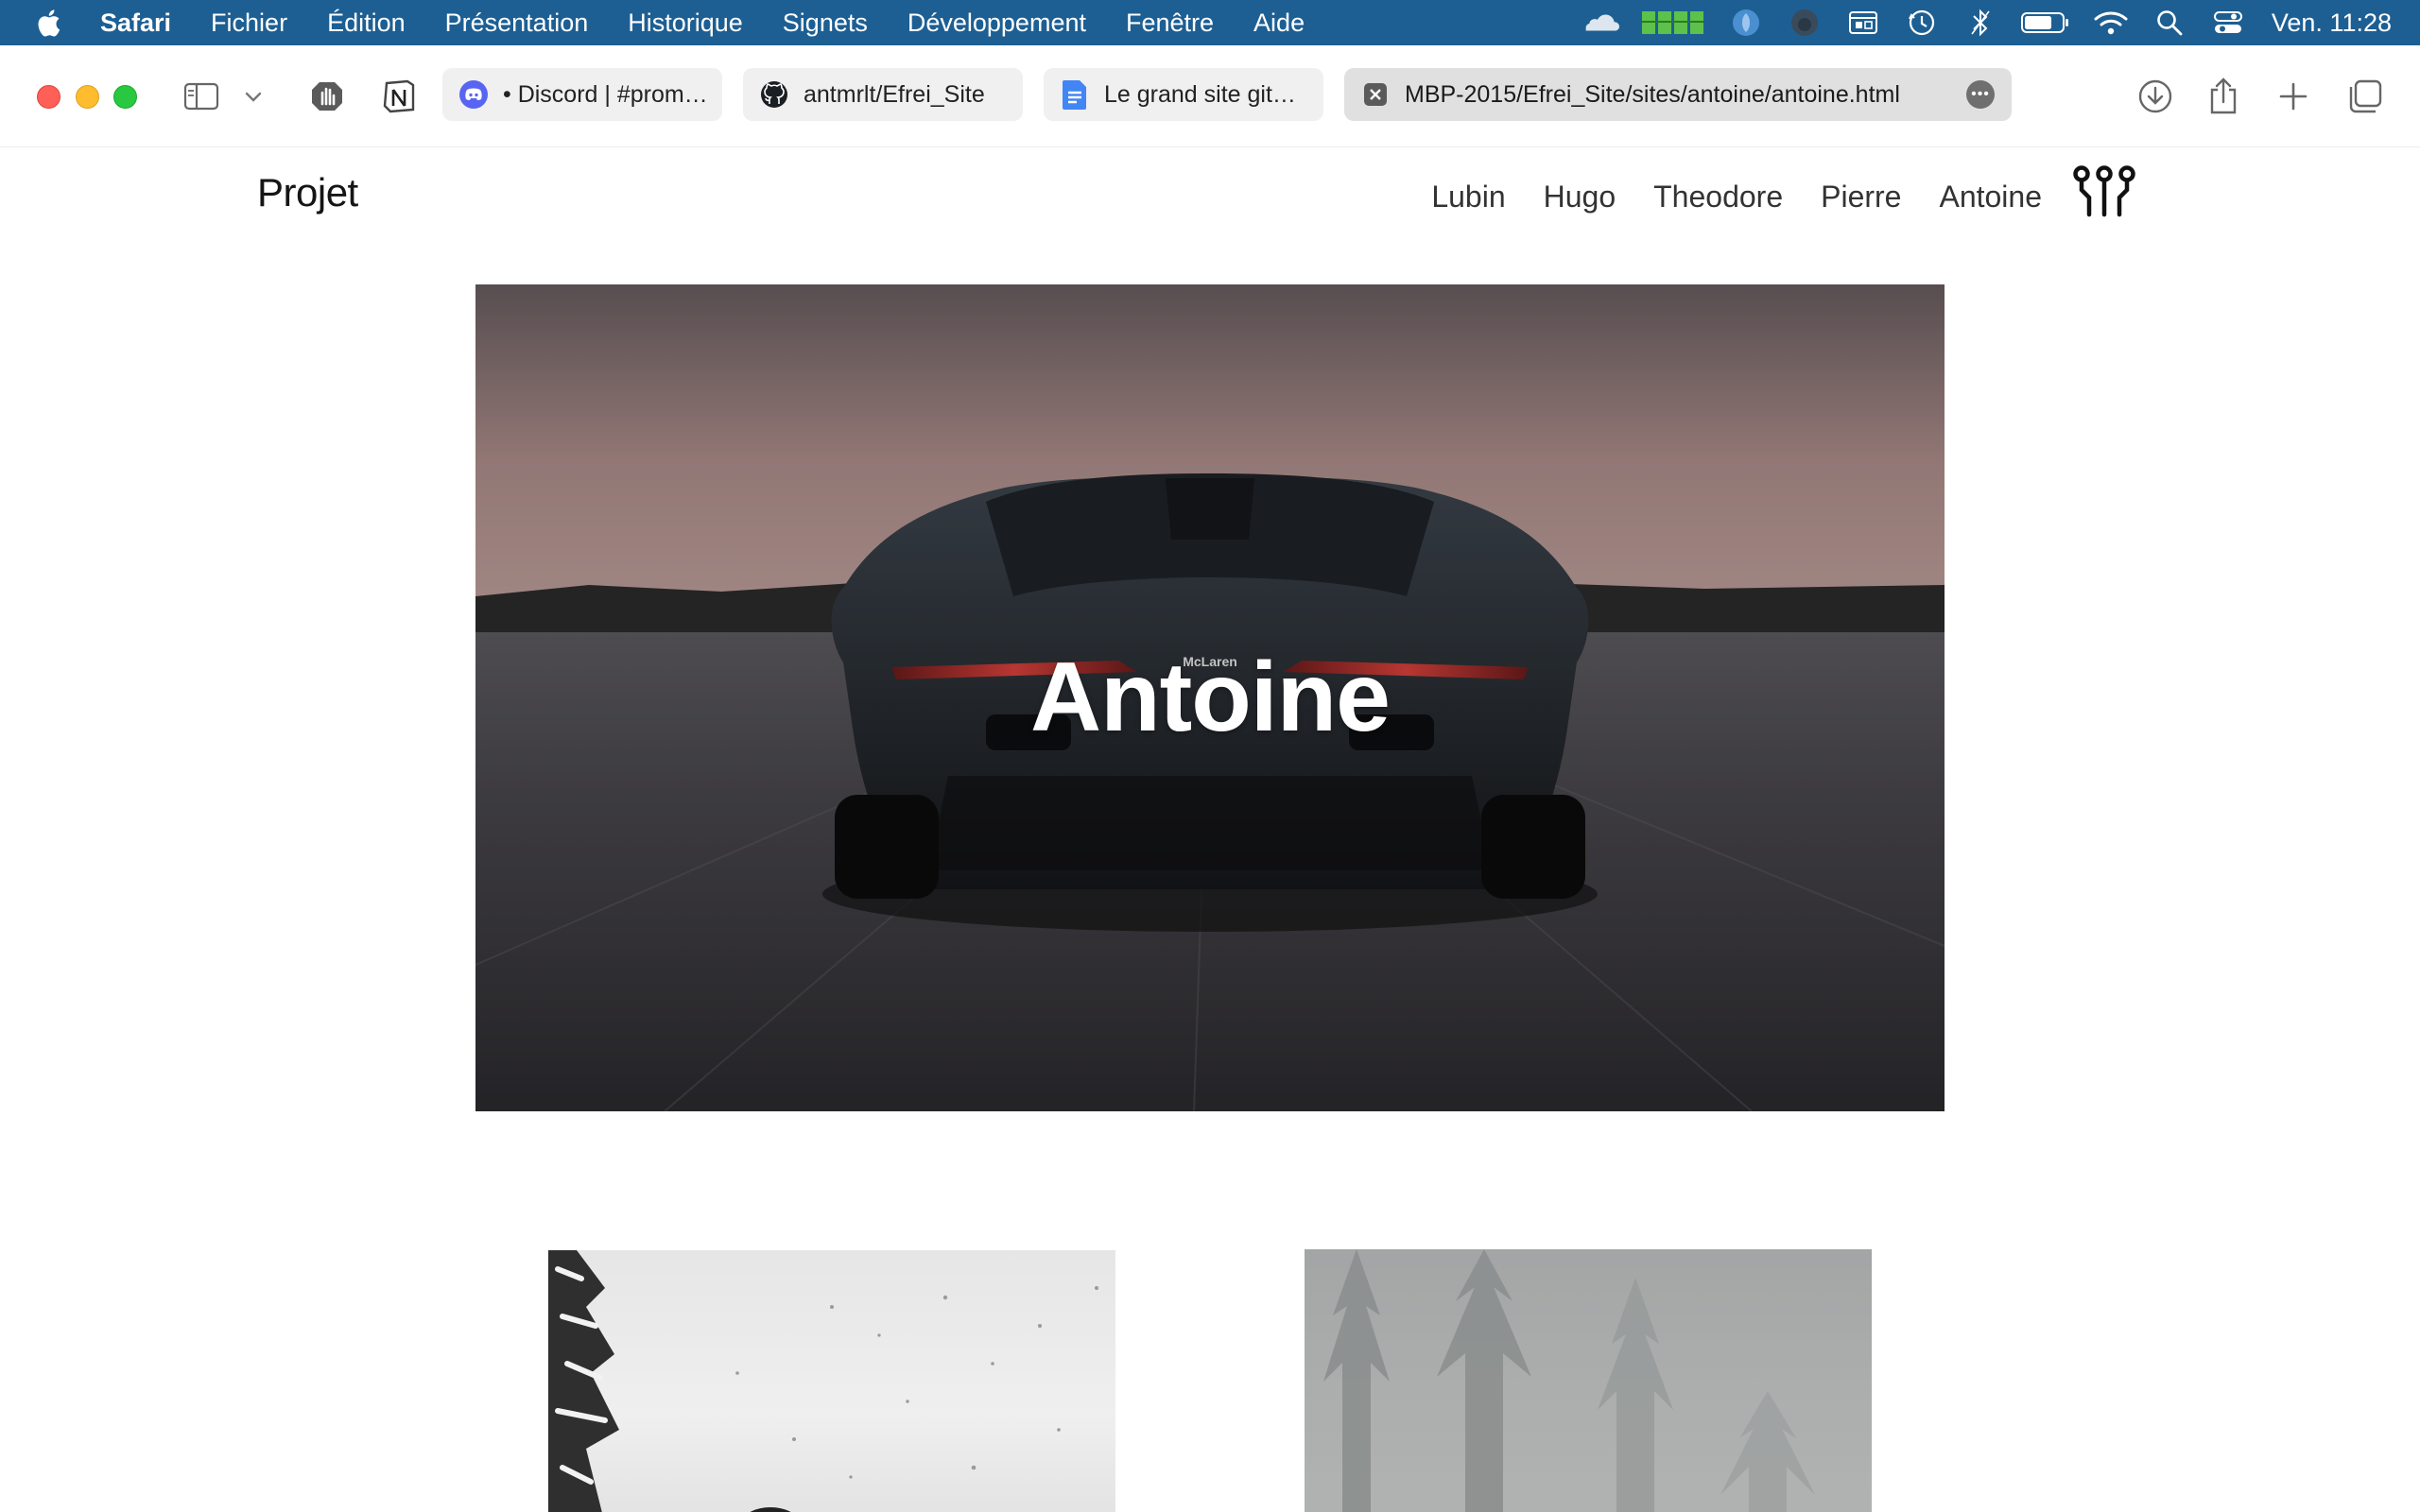  Describe the element at coordinates (473, 94) in the screenshot. I see `discord-icon` at that location.